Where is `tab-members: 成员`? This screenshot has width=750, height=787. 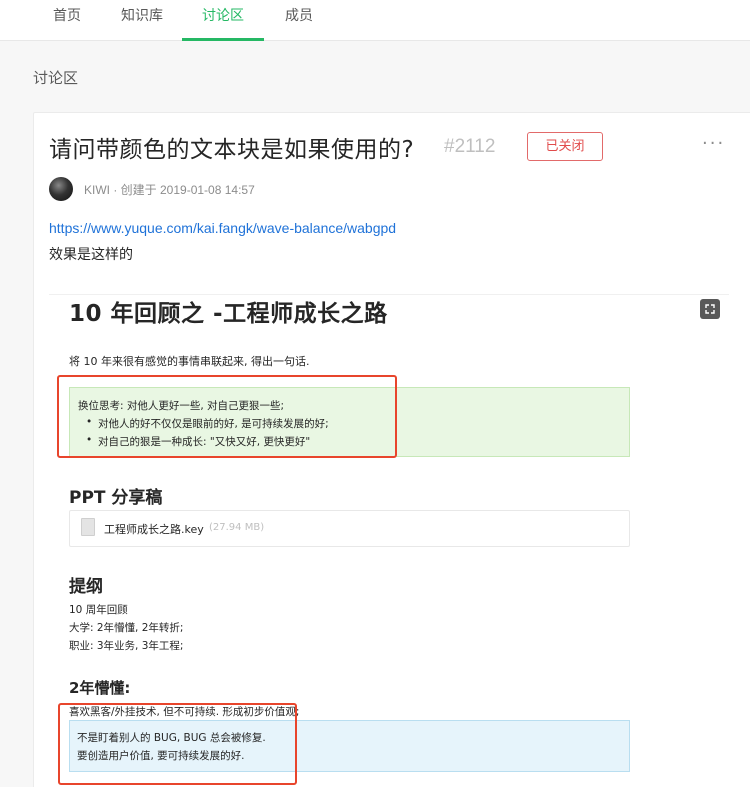
tab-members: 成员 is located at coordinates (299, 20).